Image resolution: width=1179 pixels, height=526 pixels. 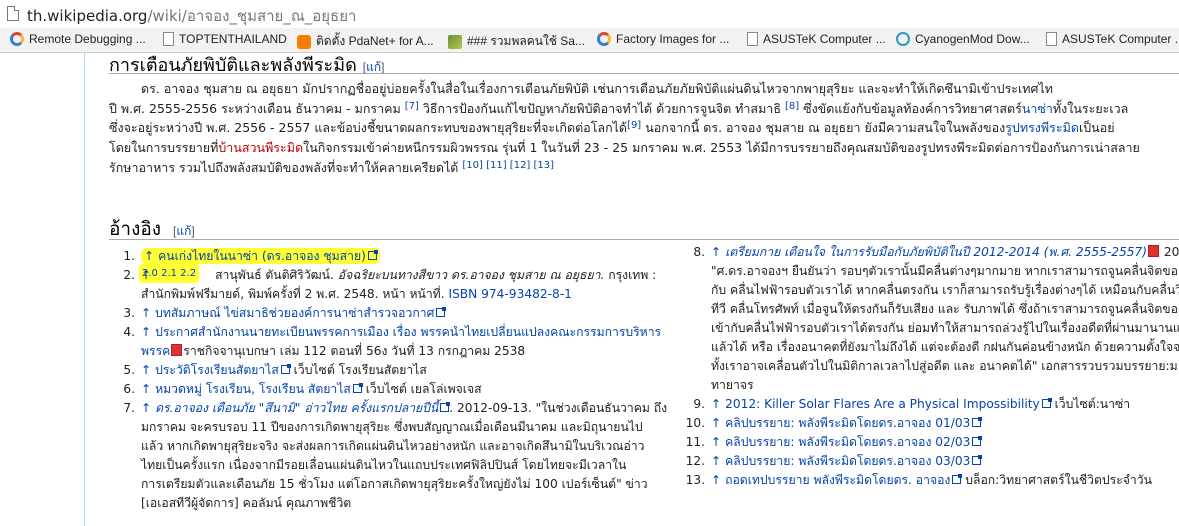 I want to click on pdf-icon, so click(x=1154, y=251).